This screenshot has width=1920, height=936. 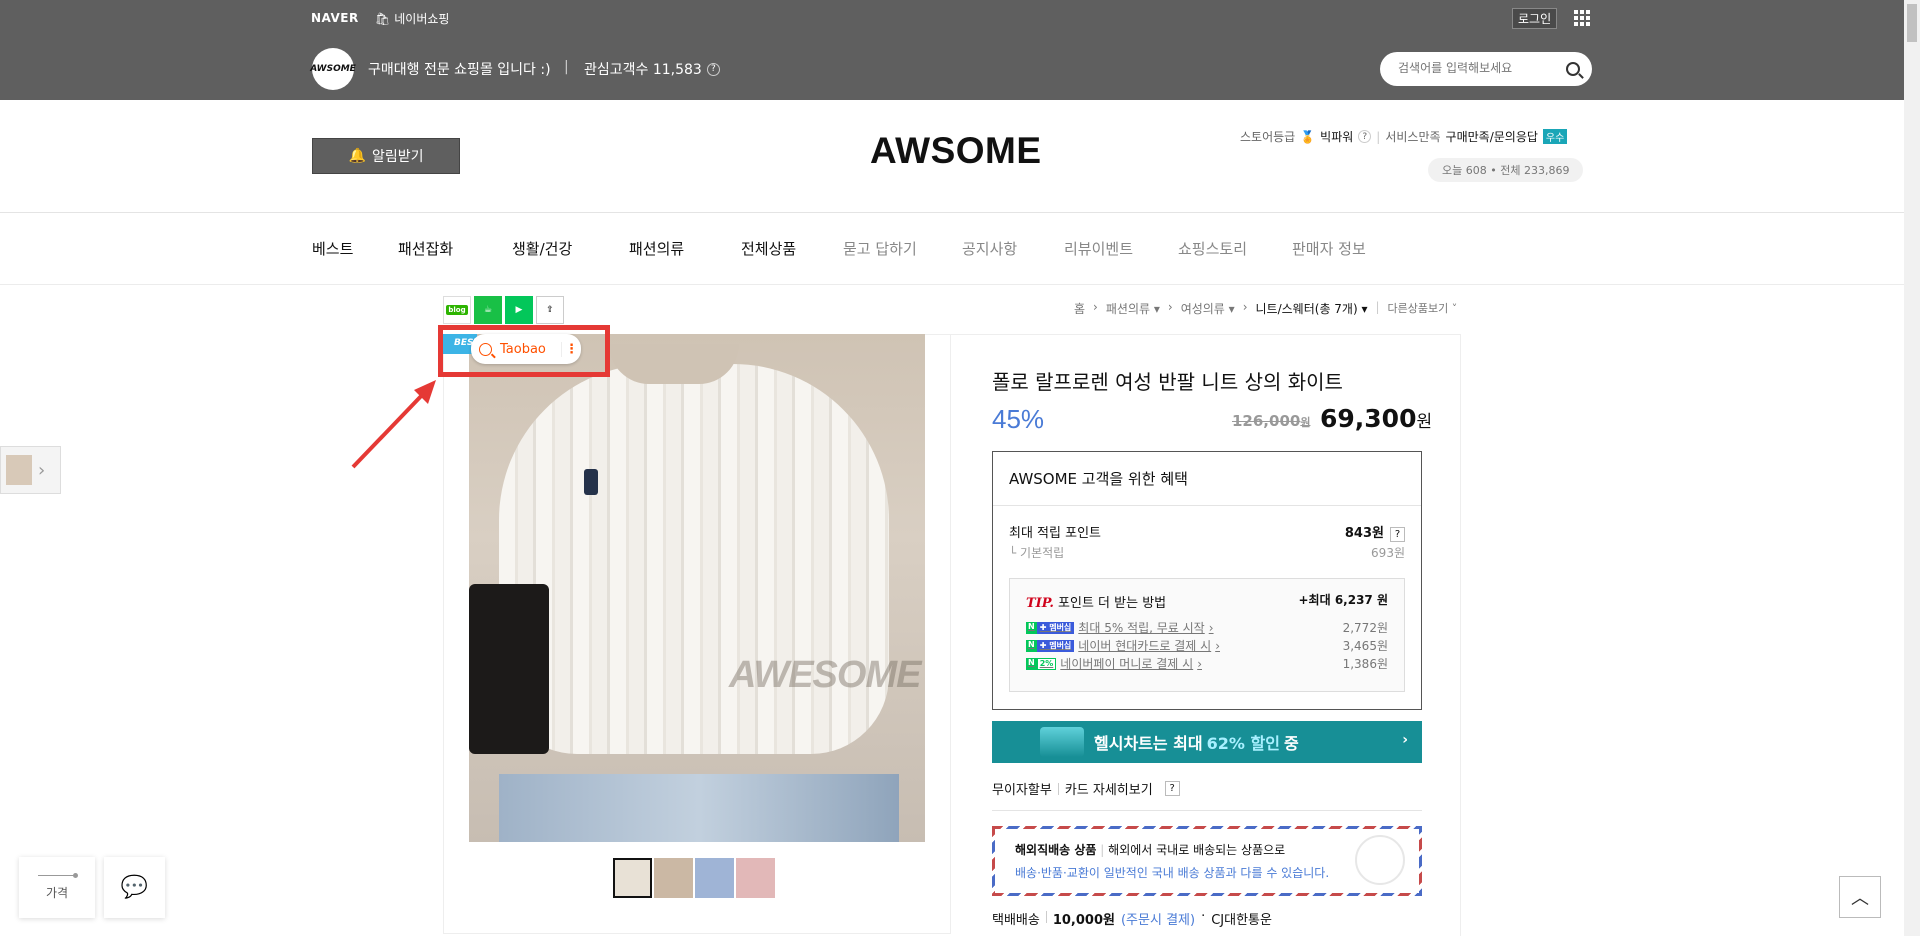 What do you see at coordinates (1208, 308) in the screenshot?
I see `breadcrumb-womens-clothing: 여성의류 ▾` at bounding box center [1208, 308].